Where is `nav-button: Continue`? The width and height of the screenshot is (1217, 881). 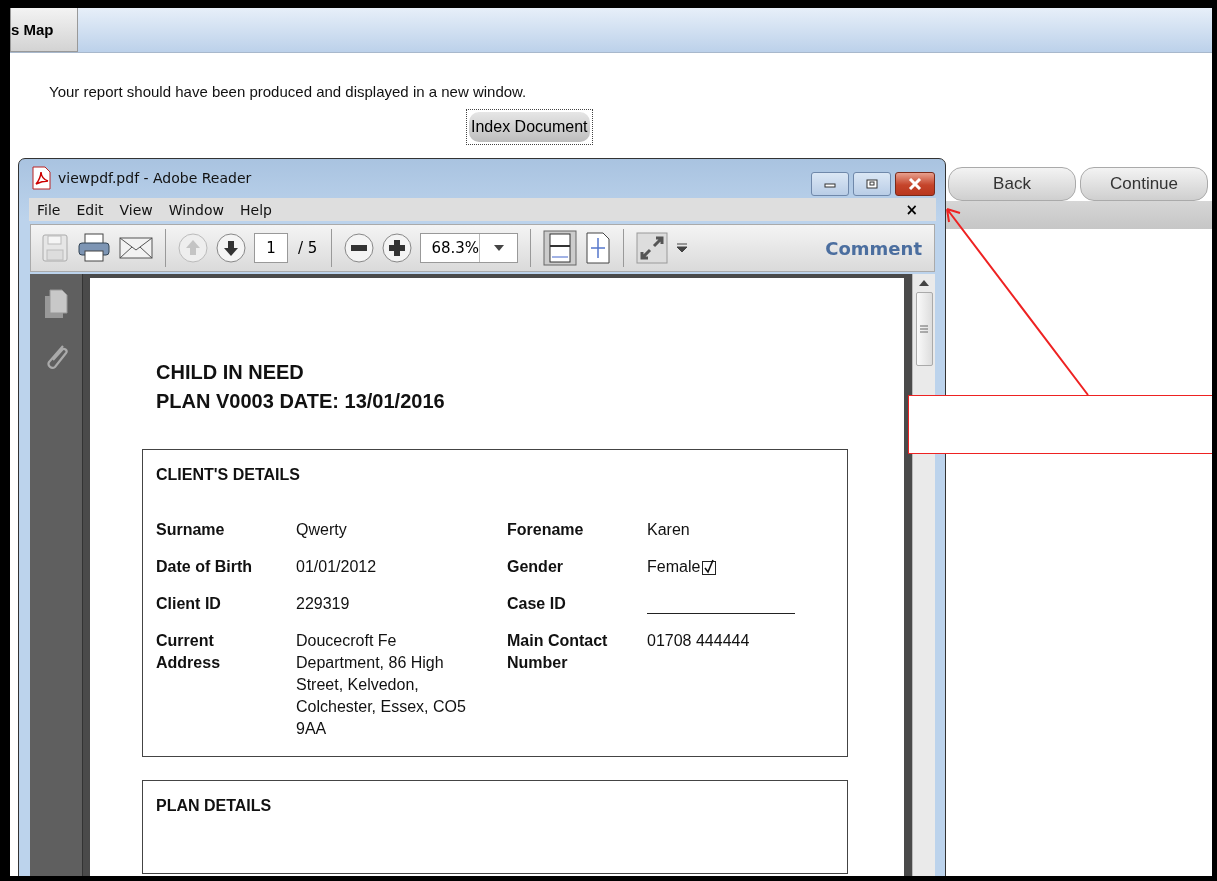
nav-button: Continue is located at coordinates (1144, 184).